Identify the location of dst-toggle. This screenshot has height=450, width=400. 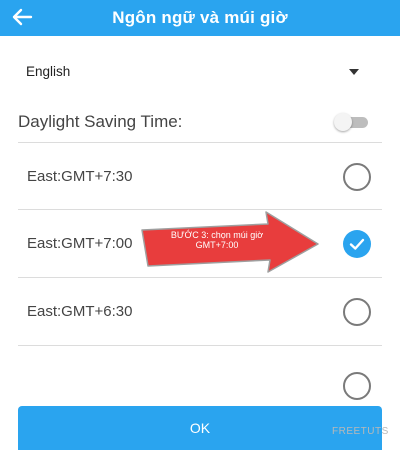
(352, 122).